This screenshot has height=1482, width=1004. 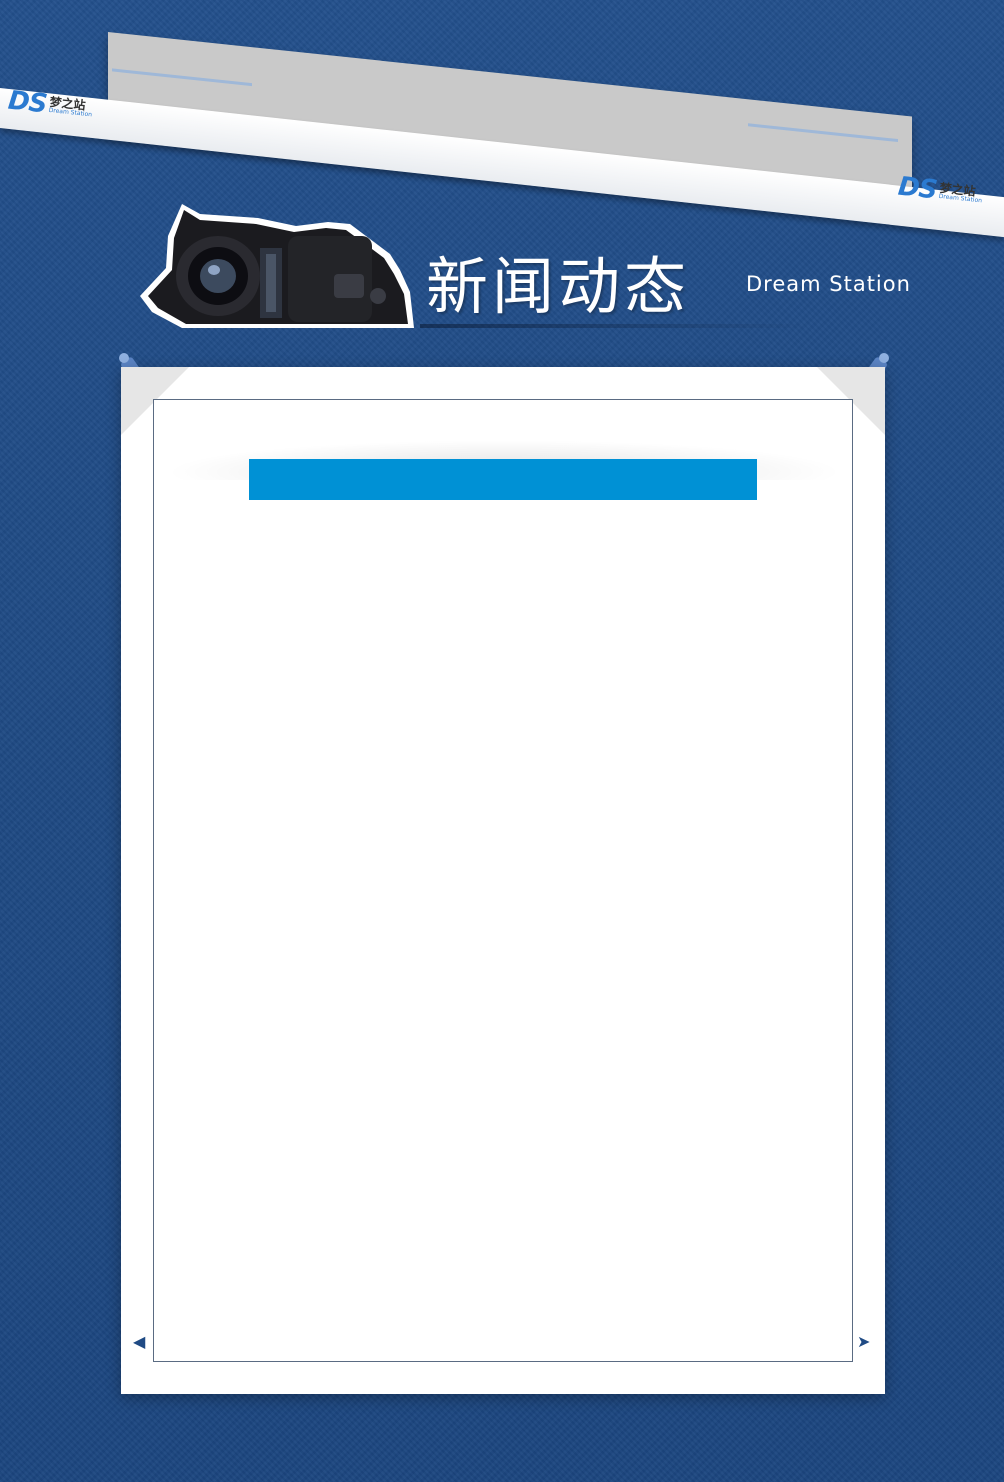 What do you see at coordinates (615, 326) in the screenshot?
I see `title-underline` at bounding box center [615, 326].